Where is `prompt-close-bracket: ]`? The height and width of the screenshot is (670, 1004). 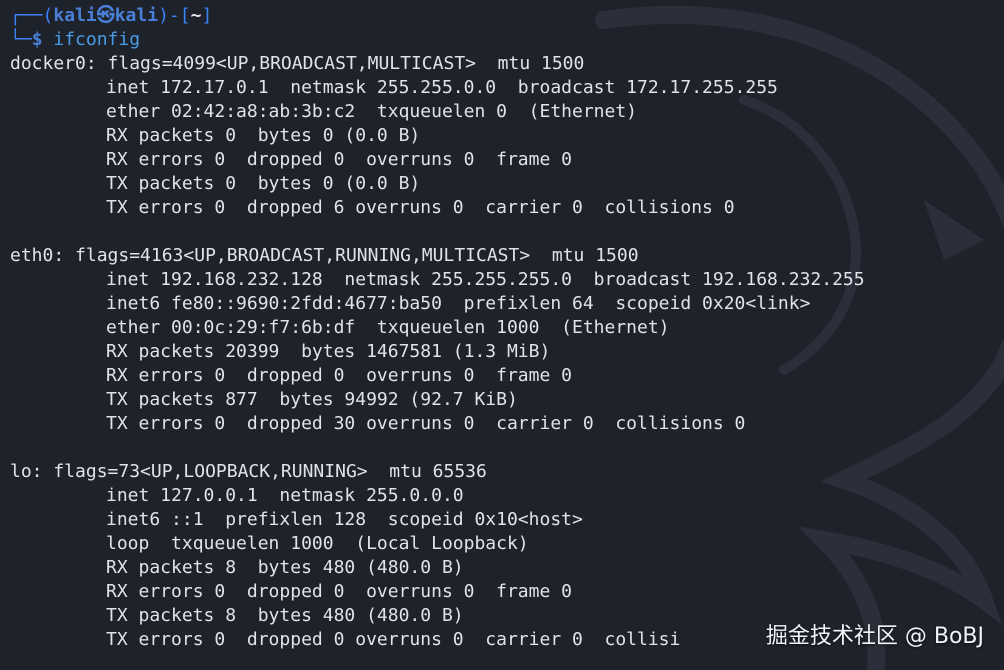 prompt-close-bracket: ] is located at coordinates (207, 15).